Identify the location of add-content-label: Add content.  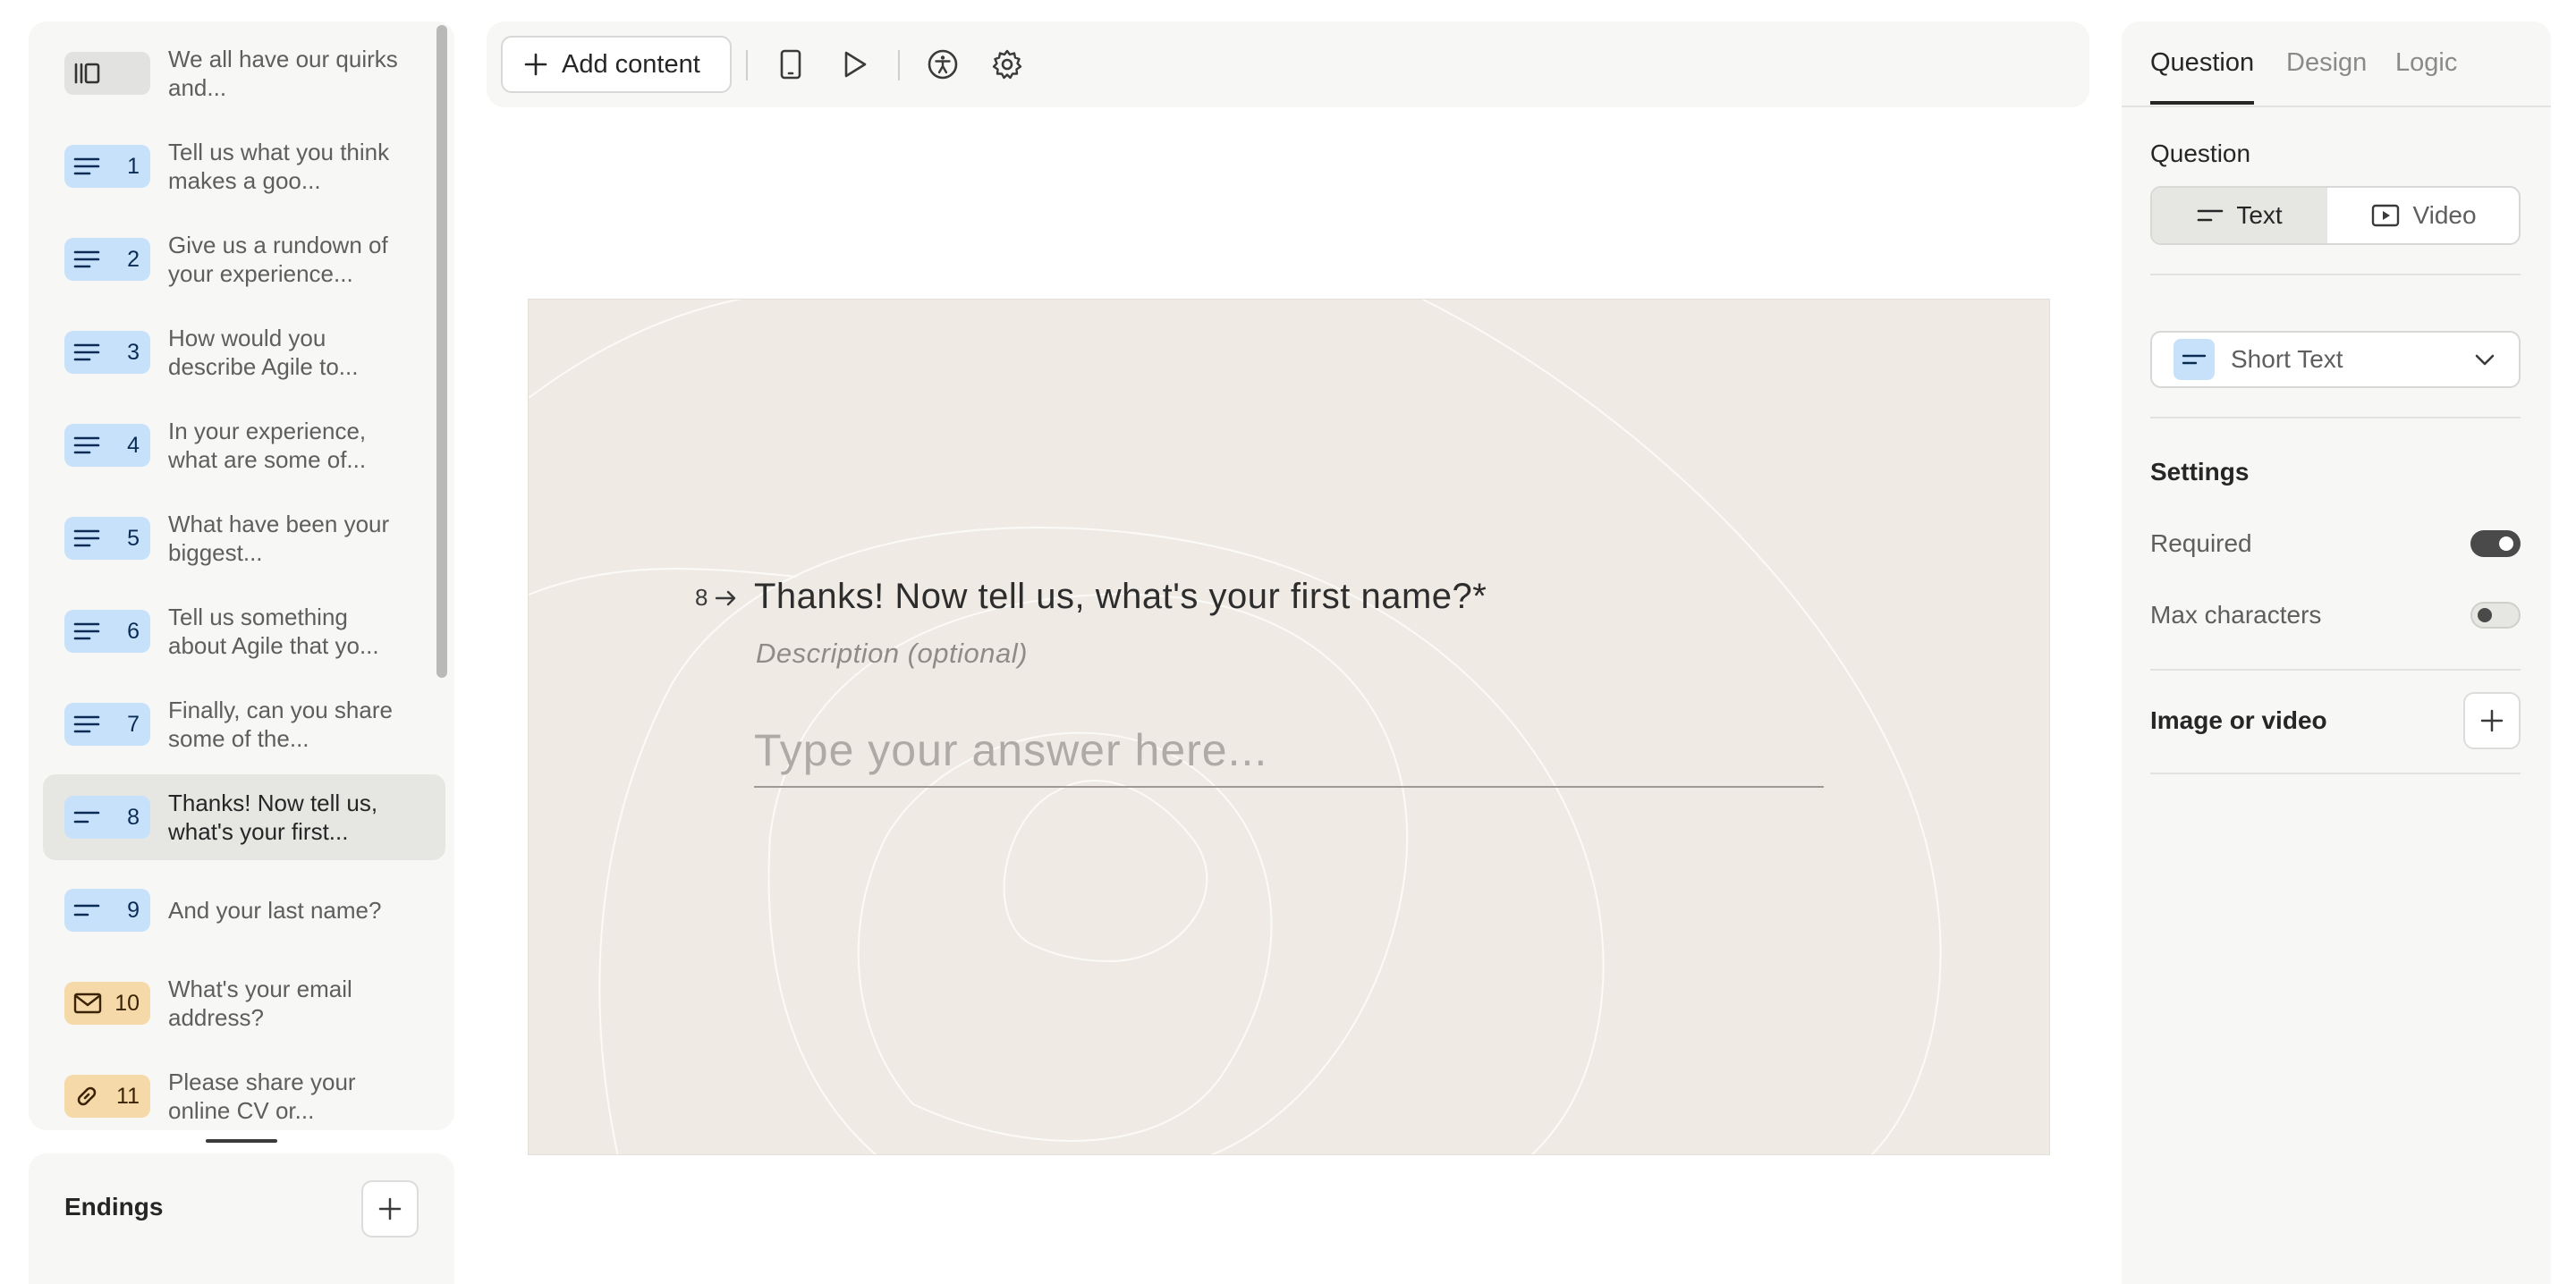
(631, 64).